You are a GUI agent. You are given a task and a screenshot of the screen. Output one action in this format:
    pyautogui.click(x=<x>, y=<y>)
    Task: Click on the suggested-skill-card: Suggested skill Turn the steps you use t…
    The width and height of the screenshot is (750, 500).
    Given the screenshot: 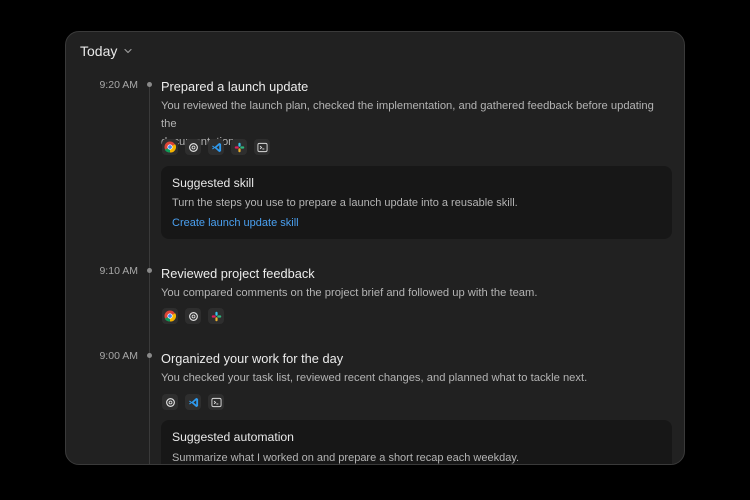 What is the action you would take?
    pyautogui.click(x=416, y=202)
    